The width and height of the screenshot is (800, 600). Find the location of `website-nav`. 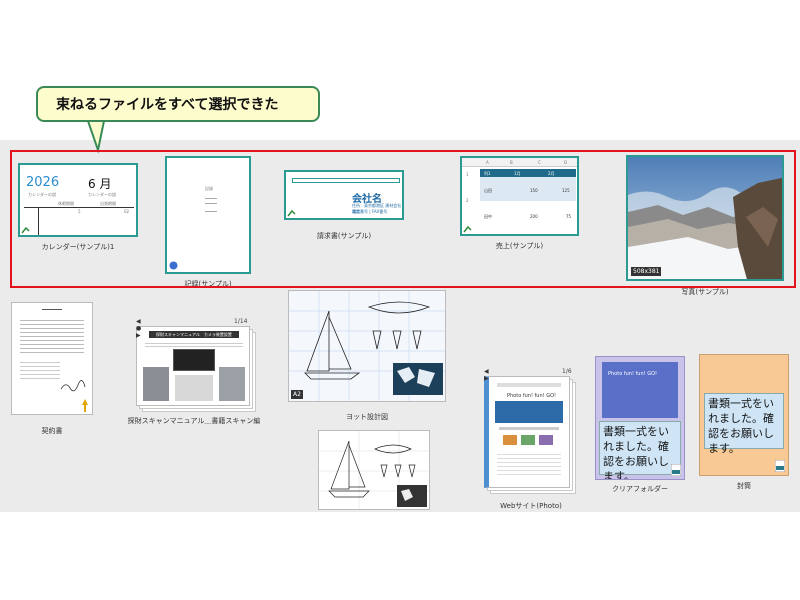

website-nav is located at coordinates (529, 385).